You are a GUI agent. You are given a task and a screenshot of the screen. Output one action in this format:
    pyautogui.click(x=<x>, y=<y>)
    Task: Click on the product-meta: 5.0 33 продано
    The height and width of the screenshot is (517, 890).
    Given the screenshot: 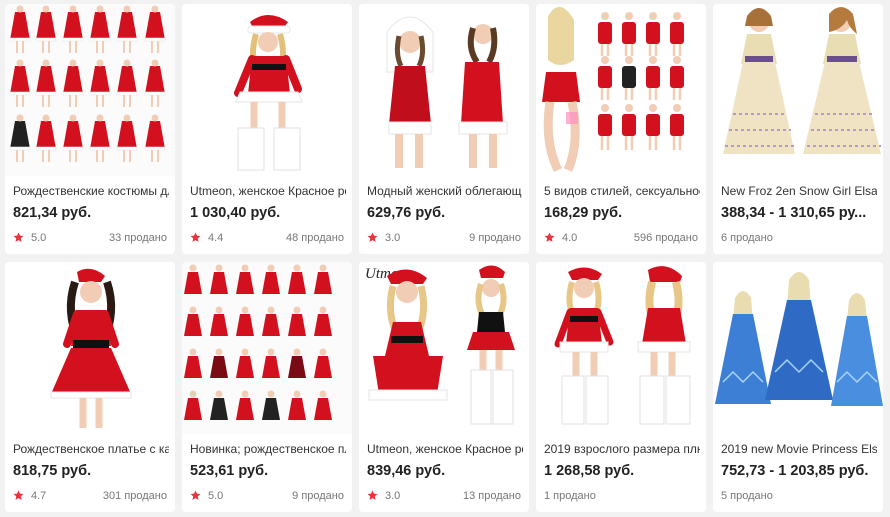 What is the action you would take?
    pyautogui.click(x=90, y=239)
    